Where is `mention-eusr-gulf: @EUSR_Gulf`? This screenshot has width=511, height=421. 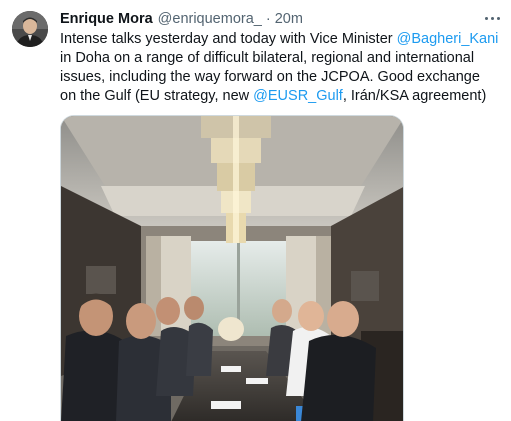
mention-eusr-gulf: @EUSR_Gulf is located at coordinates (298, 96).